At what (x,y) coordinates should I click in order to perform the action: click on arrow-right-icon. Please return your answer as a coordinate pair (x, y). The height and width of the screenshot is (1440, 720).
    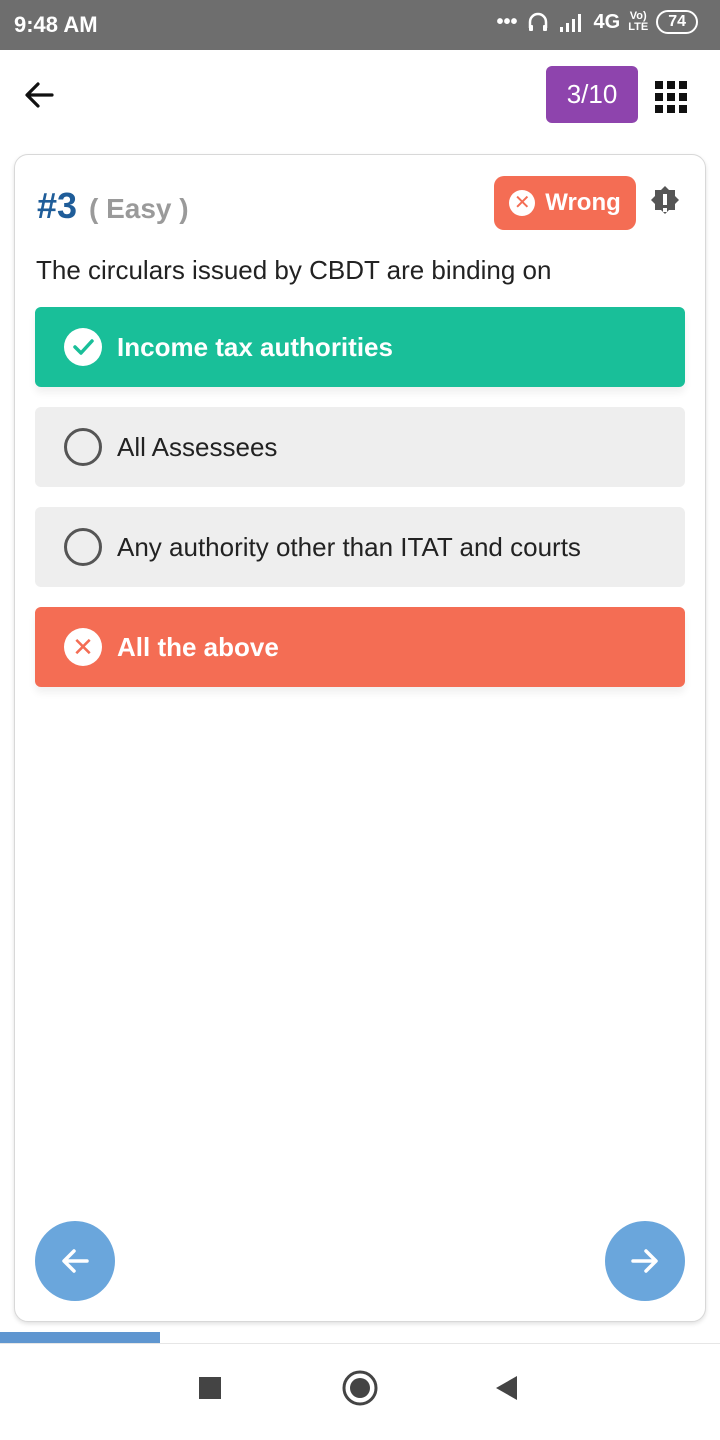
    Looking at the image, I should click on (644, 1261).